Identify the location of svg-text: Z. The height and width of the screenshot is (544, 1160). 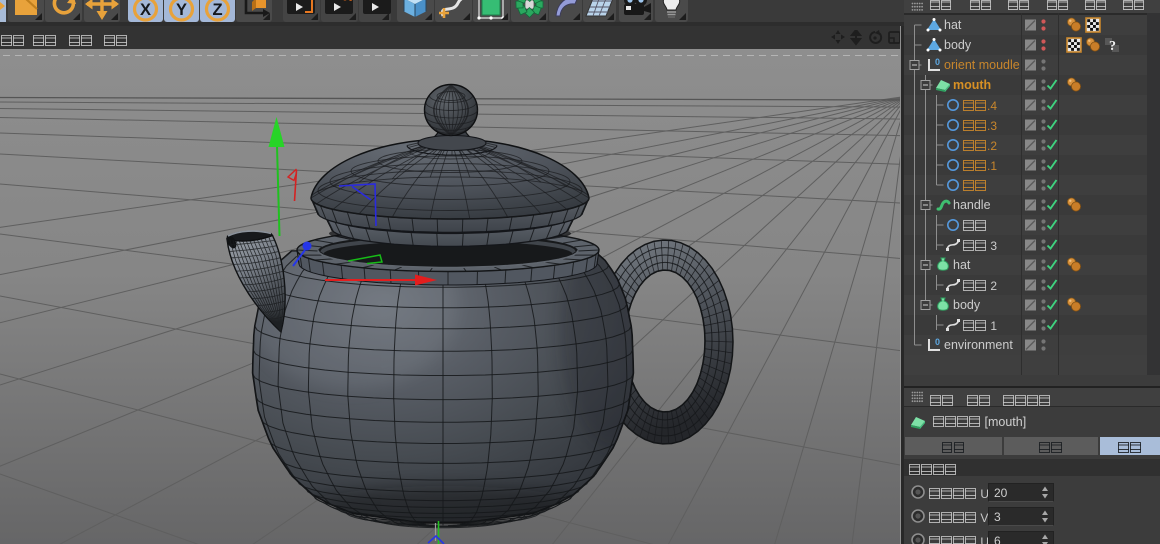
(217, 10).